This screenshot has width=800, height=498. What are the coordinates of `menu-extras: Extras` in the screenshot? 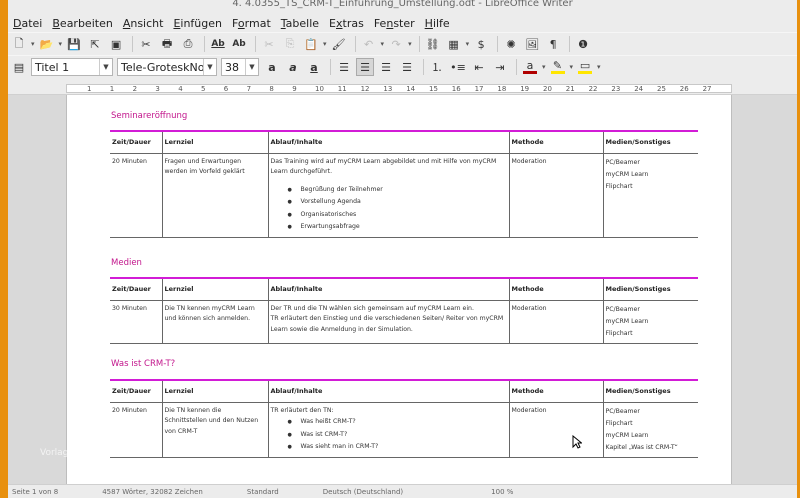 It's located at (346, 23).